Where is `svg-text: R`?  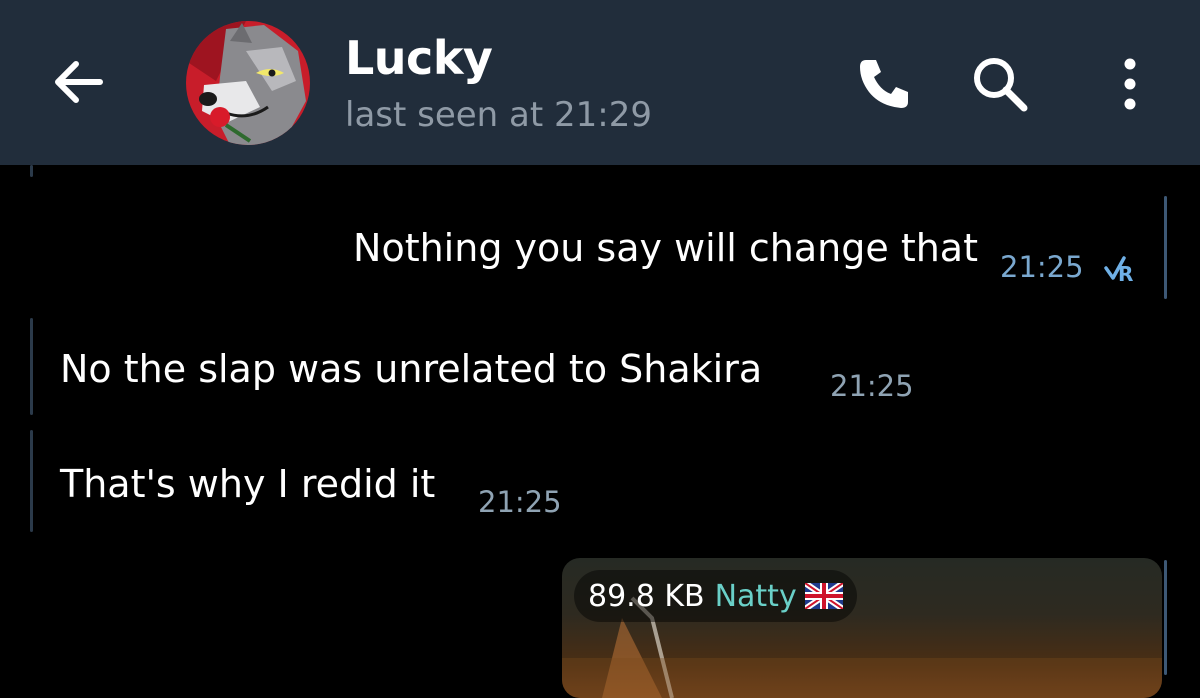 svg-text: R is located at coordinates (1125, 273).